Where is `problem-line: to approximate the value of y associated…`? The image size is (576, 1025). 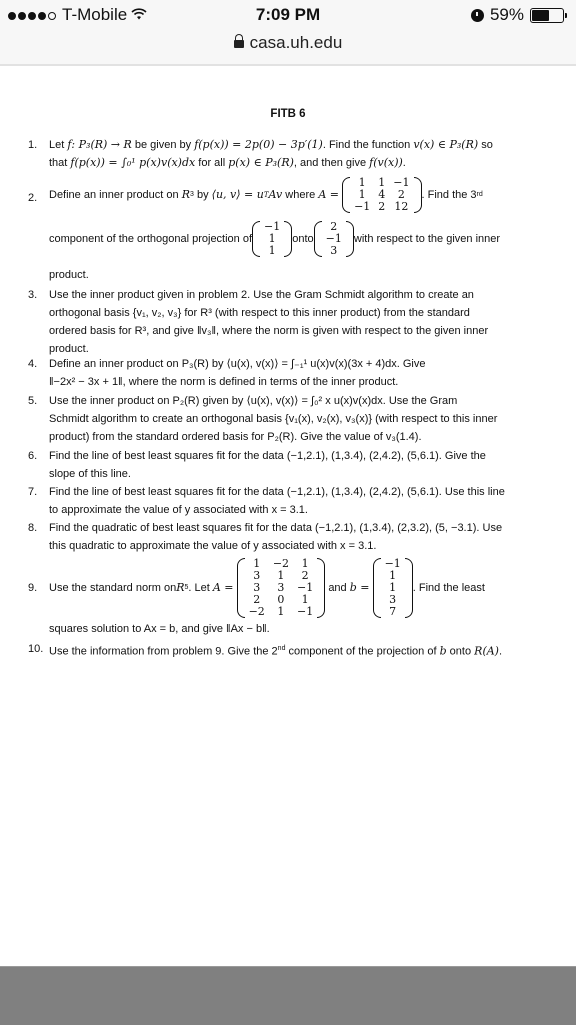
problem-line: to approximate the value of y associated… is located at coordinates (178, 510).